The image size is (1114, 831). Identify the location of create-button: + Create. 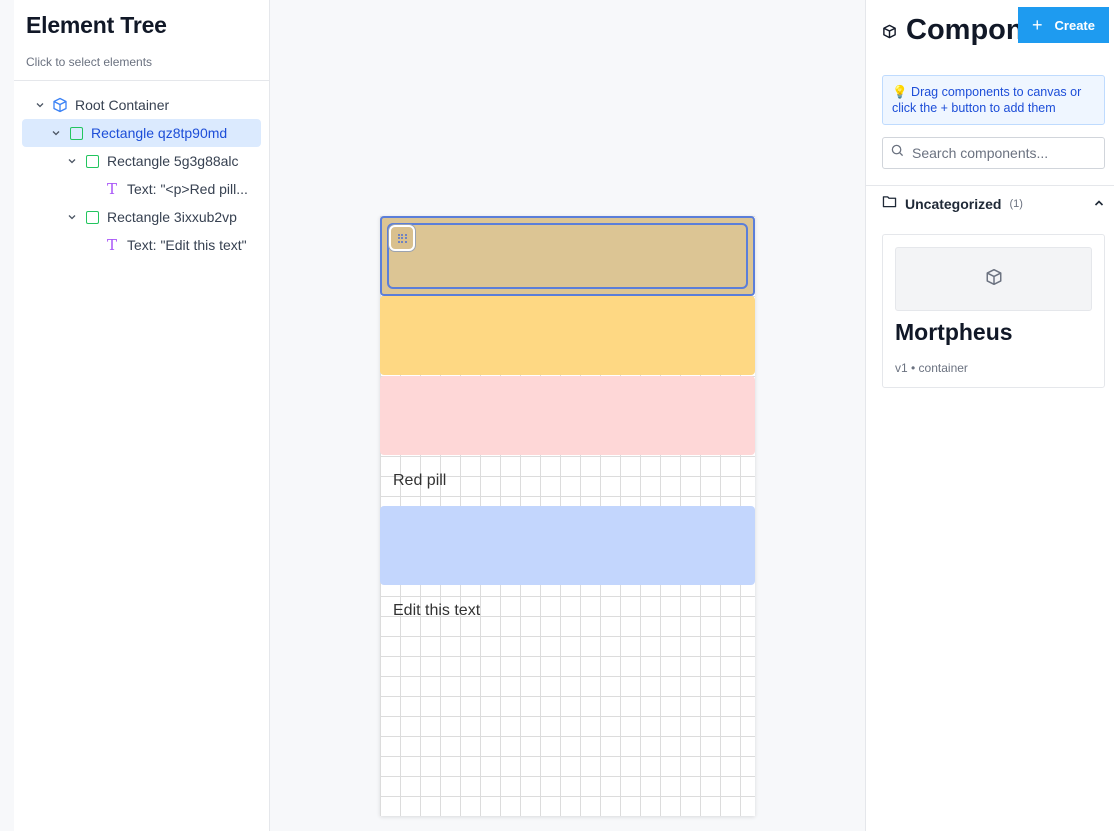
(1063, 25).